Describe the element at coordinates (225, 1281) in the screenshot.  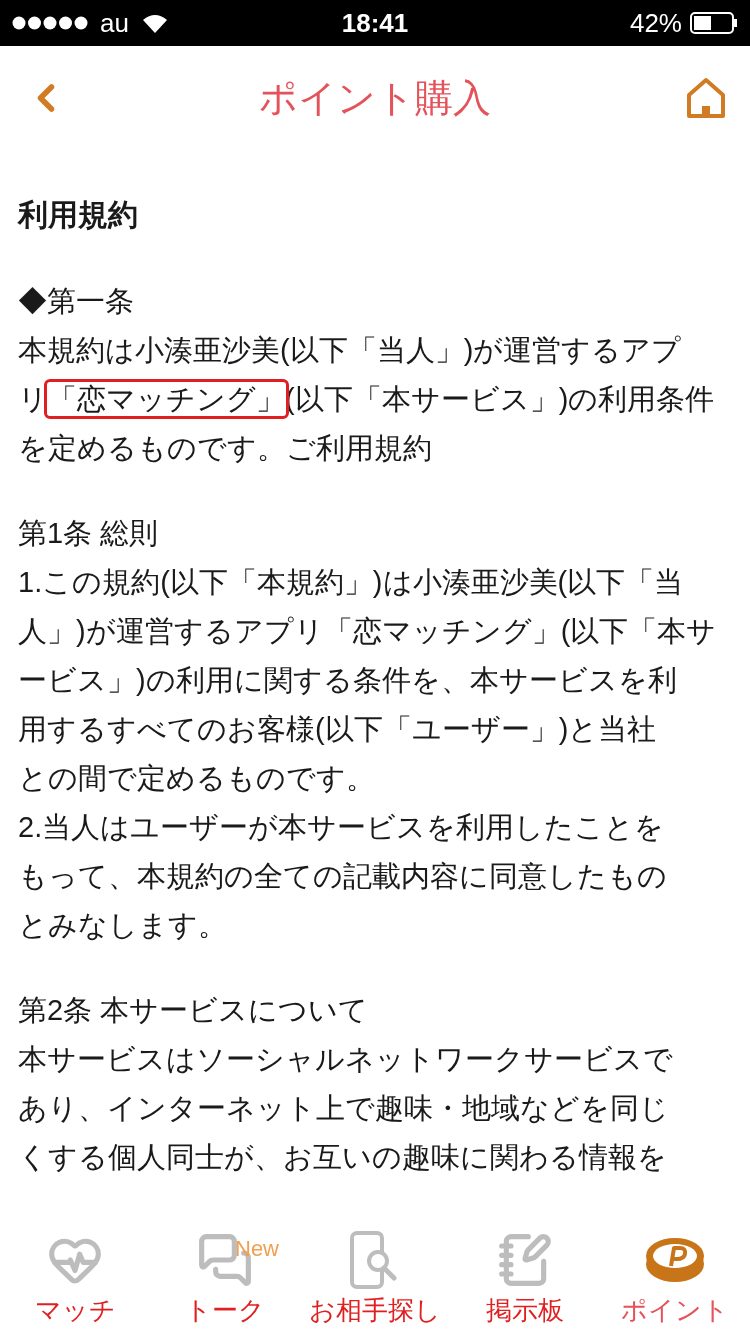
I see `tab-bar-item: New トーク` at that location.